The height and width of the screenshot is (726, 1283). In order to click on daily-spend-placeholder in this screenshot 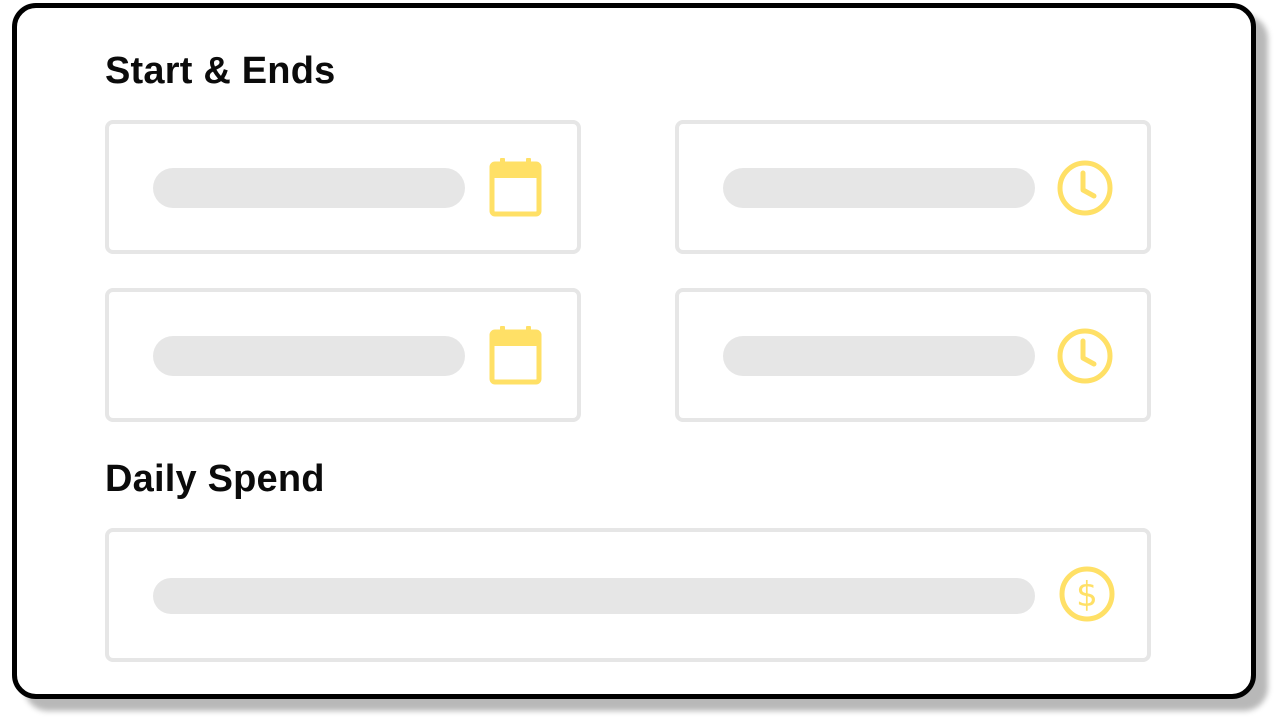, I will do `click(594, 596)`.